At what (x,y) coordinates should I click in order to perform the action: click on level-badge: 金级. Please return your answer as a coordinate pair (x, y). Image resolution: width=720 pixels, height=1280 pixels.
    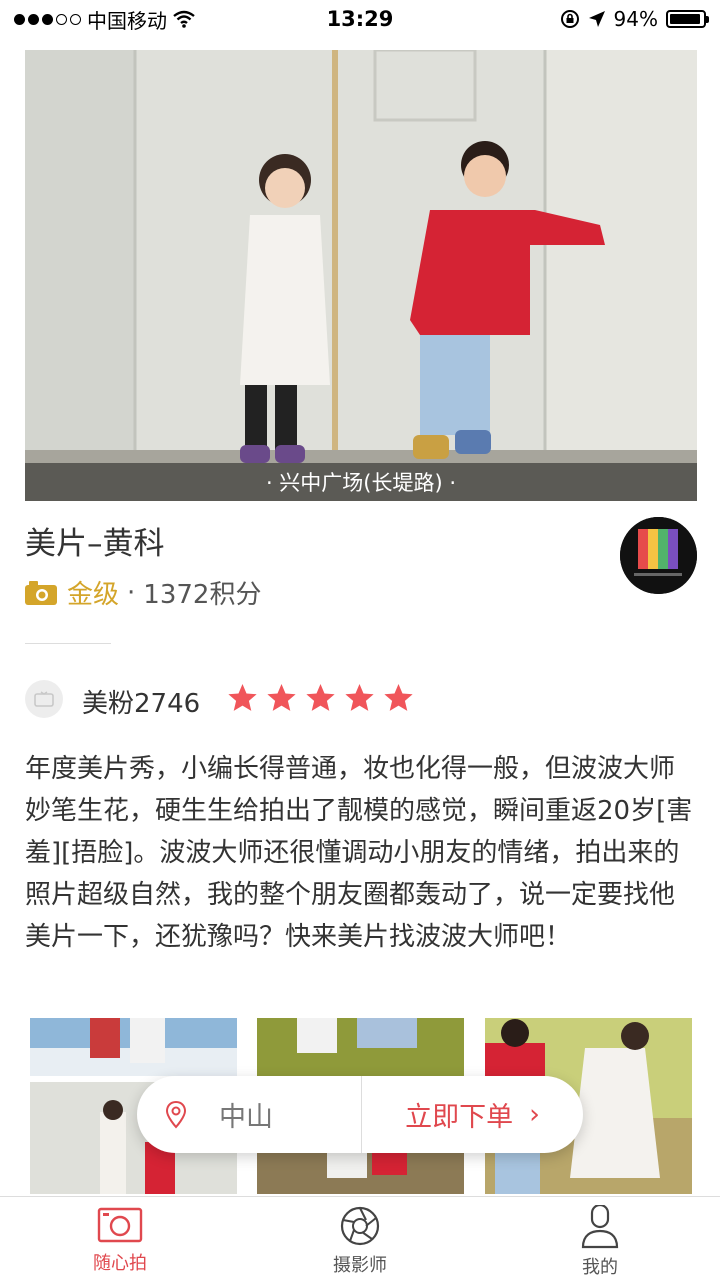
    Looking at the image, I should click on (93, 595).